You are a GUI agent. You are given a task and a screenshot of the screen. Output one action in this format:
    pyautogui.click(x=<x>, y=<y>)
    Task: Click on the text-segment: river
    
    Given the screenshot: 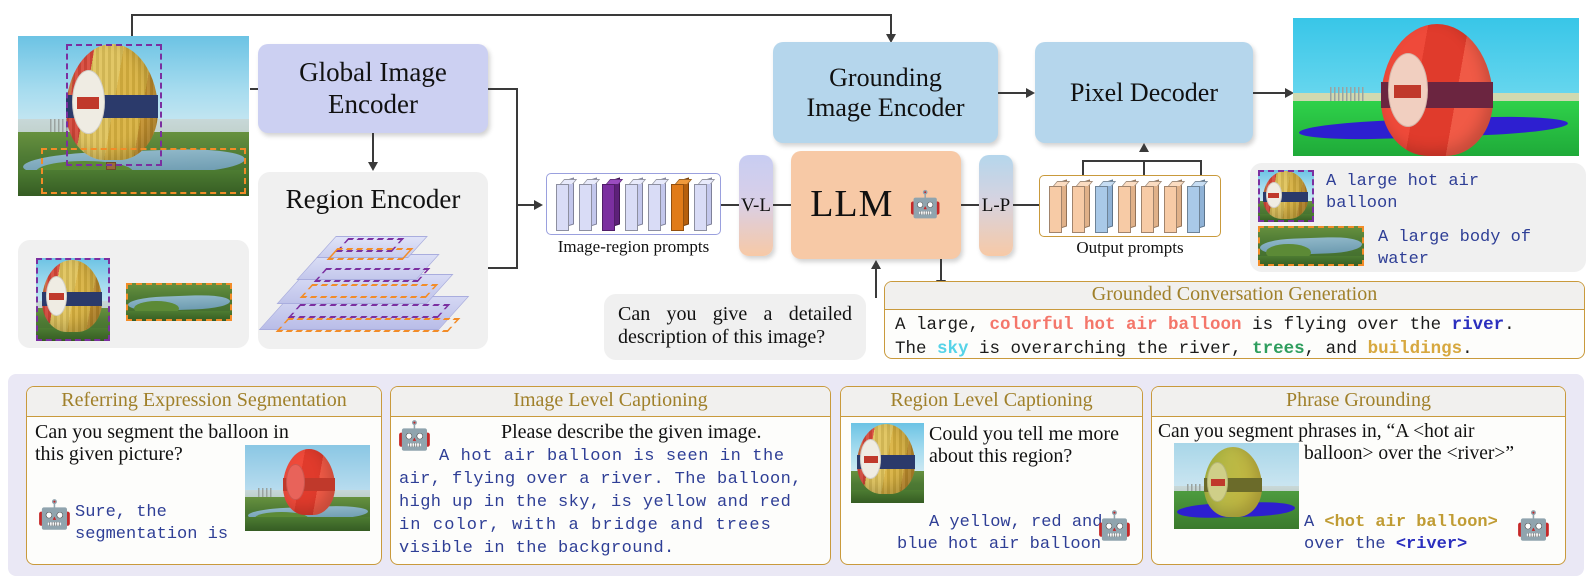 What is the action you would take?
    pyautogui.click(x=1478, y=325)
    